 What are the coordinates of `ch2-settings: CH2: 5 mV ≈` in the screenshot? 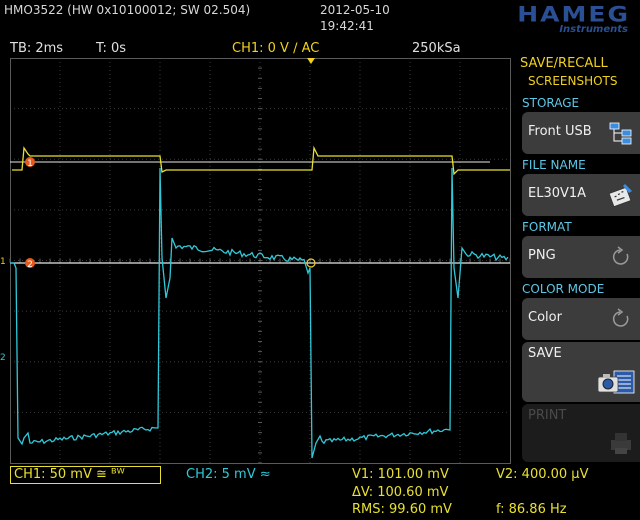 It's located at (228, 474).